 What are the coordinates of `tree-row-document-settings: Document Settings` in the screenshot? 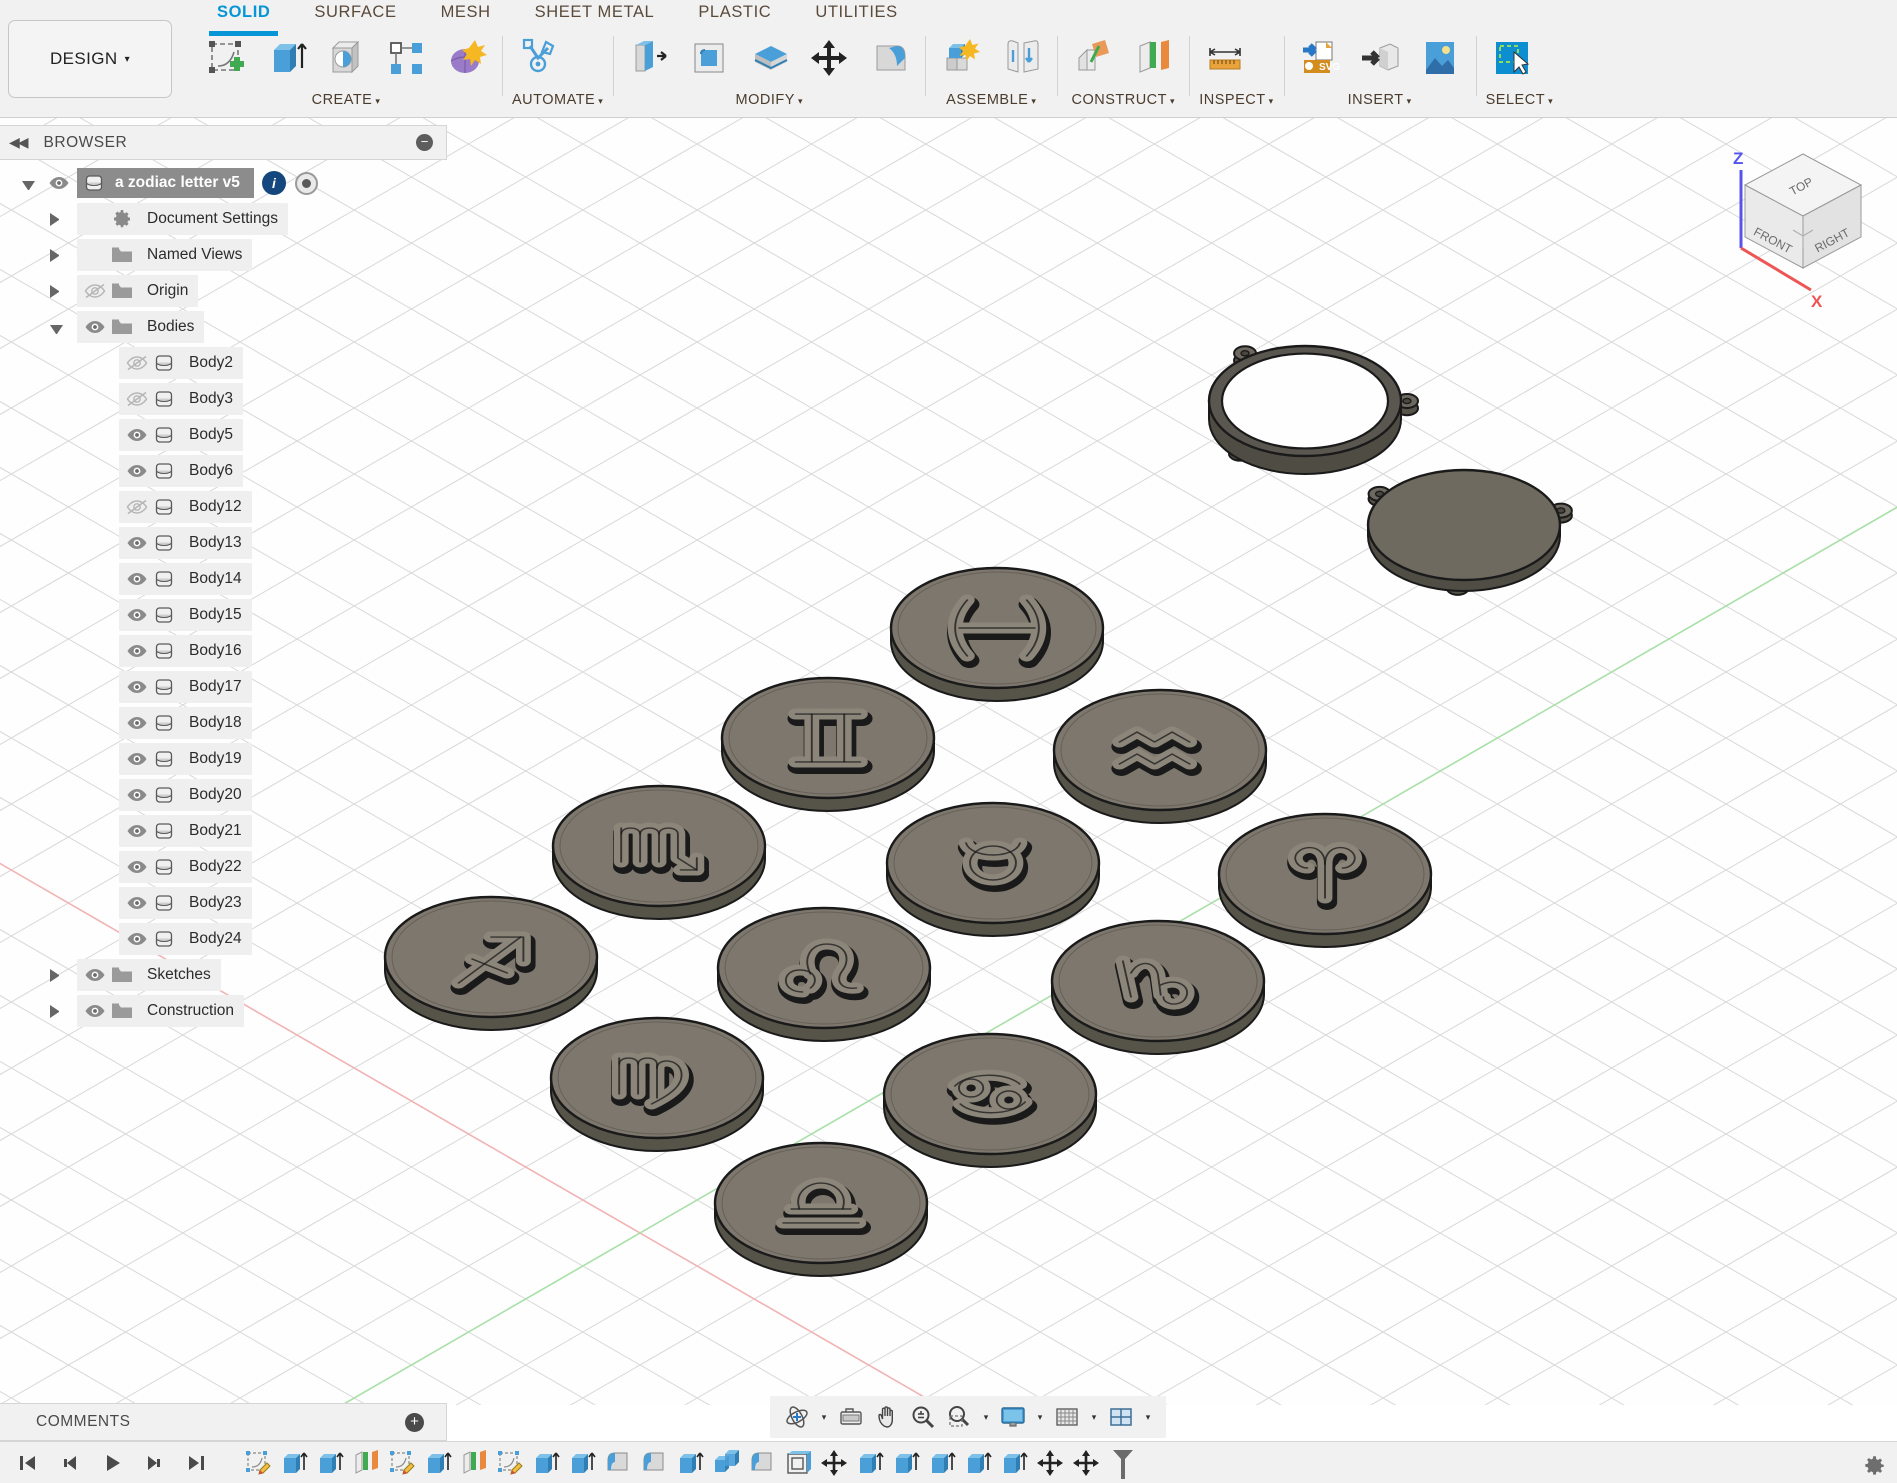 It's located at (223, 219).